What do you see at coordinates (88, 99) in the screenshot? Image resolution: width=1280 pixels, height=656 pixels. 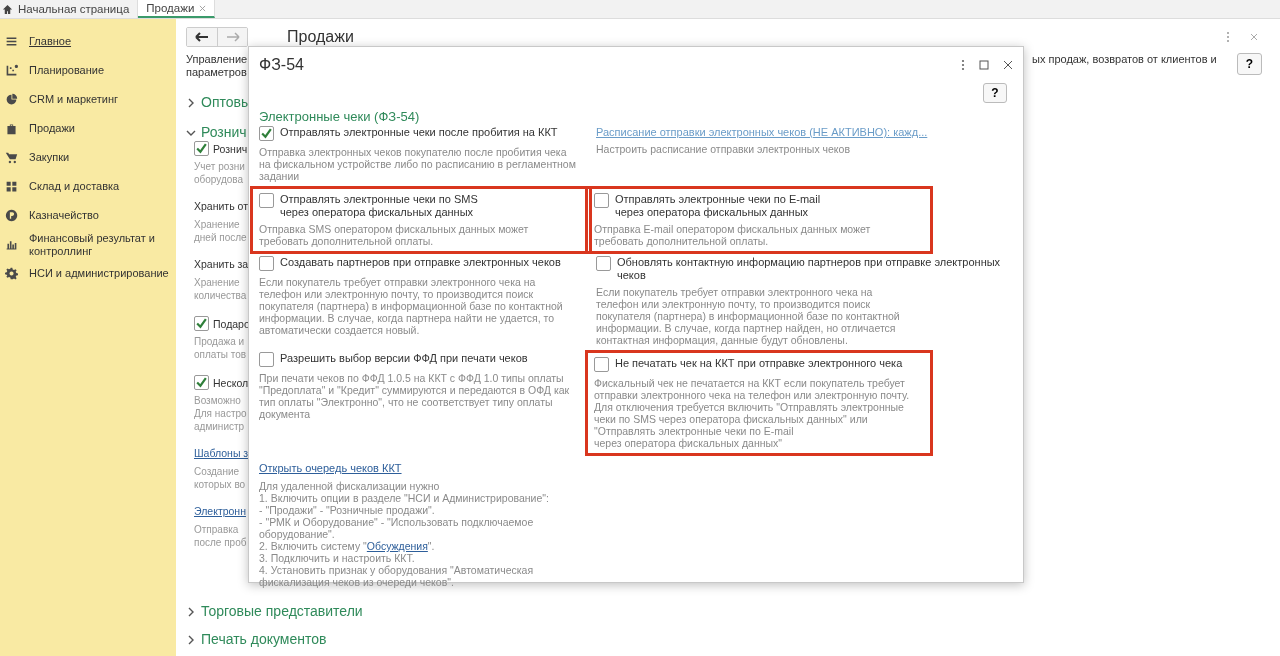 I see `sidebar-item: CRM и маркетинг` at bounding box center [88, 99].